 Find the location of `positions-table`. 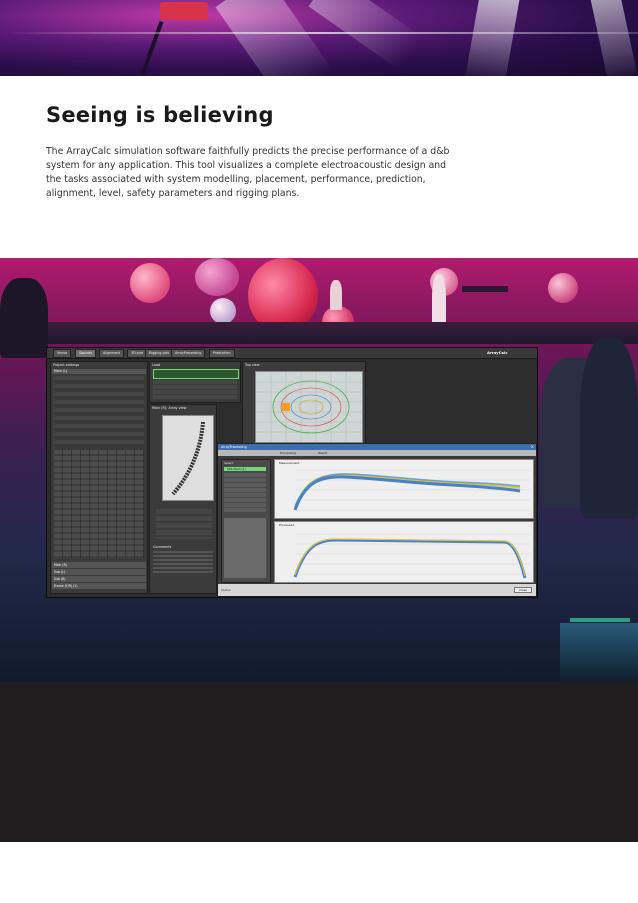

positions-table is located at coordinates (99, 504).